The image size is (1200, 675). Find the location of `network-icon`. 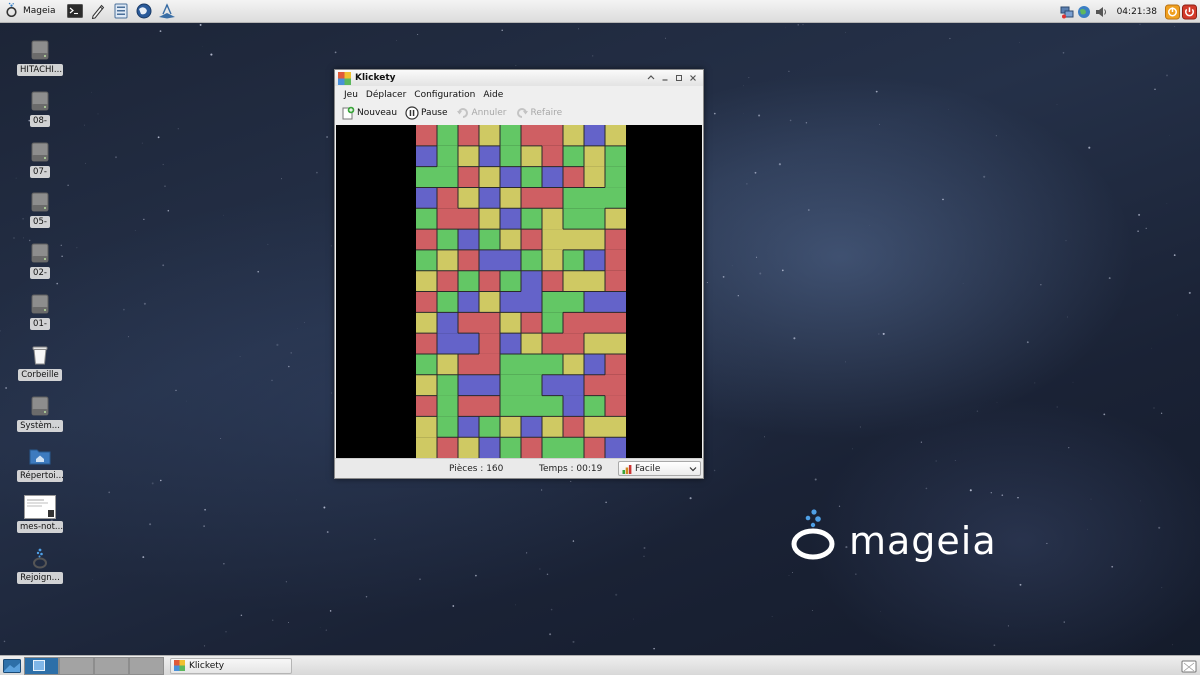

network-icon is located at coordinates (1067, 11).